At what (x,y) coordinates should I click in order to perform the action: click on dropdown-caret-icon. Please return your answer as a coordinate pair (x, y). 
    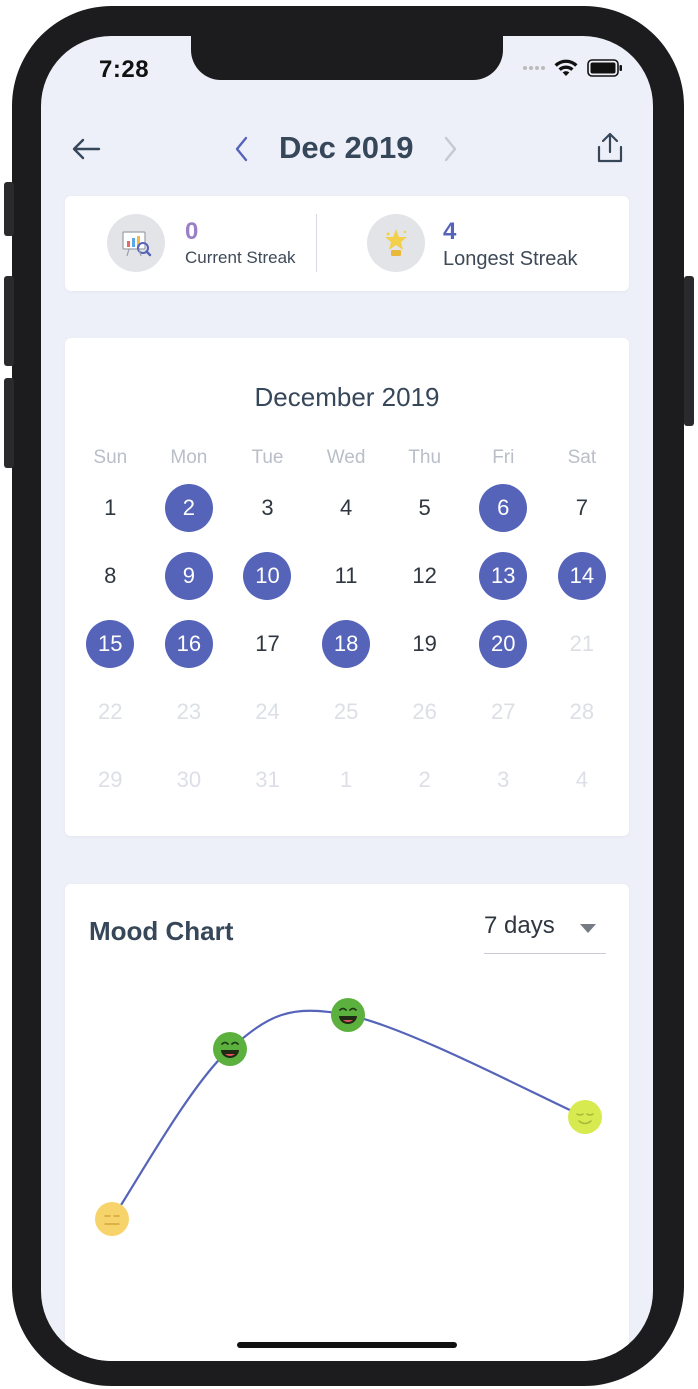
    Looking at the image, I should click on (588, 928).